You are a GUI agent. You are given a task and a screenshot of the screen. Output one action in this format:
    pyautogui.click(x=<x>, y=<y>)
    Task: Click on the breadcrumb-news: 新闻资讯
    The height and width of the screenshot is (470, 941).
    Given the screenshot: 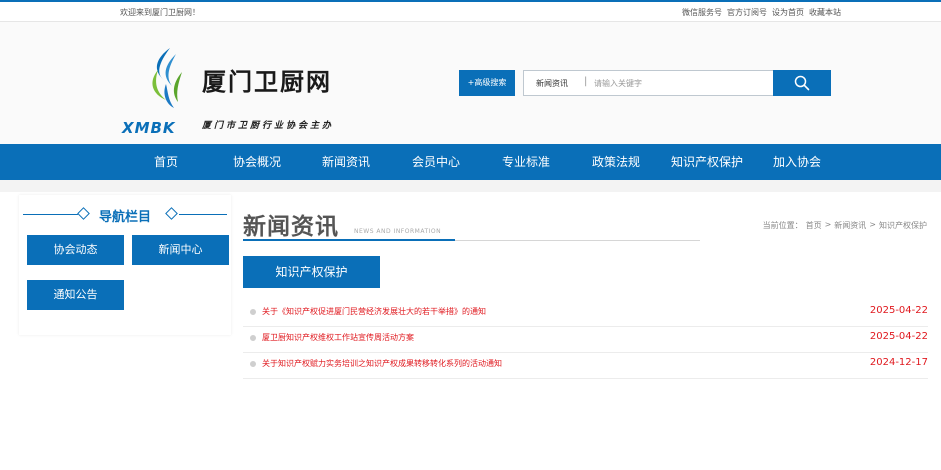 What is the action you would take?
    pyautogui.click(x=850, y=225)
    